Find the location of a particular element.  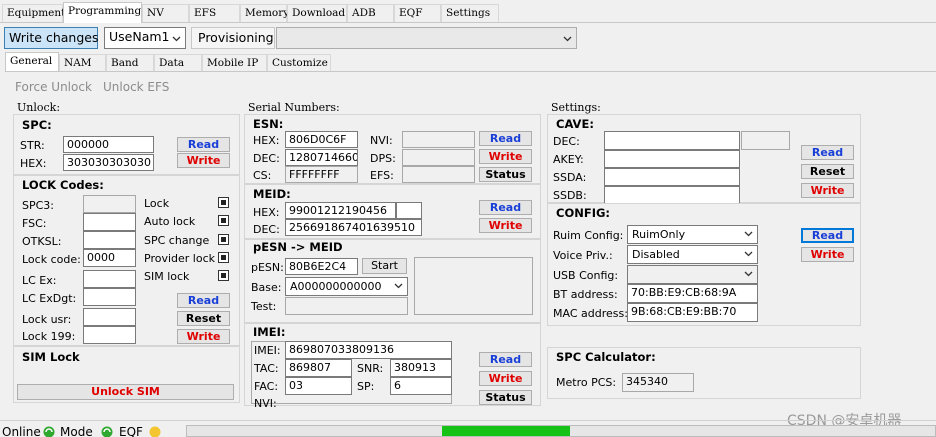

nvi-label: NVI: is located at coordinates (381, 140).